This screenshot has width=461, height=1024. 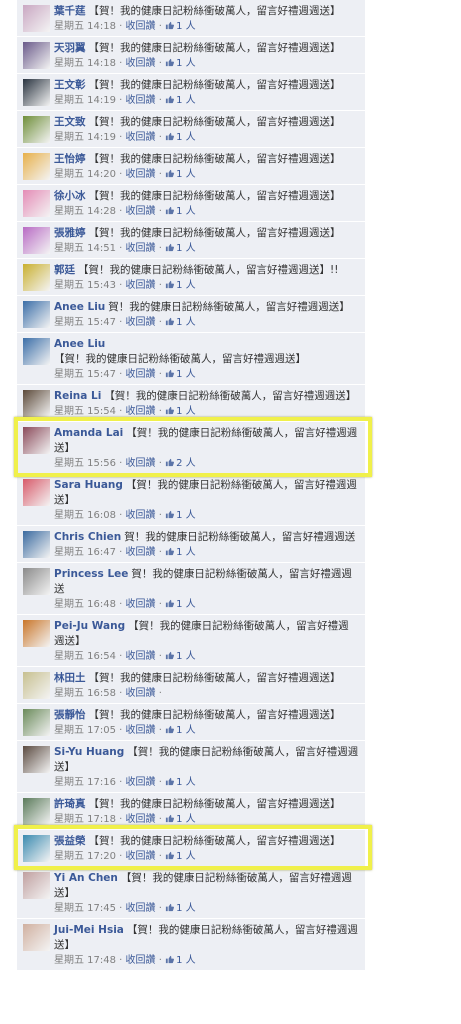 What do you see at coordinates (125, 174) in the screenshot?
I see `comment-meta: 星期五 14:20 · 收回讚 · 1 人` at bounding box center [125, 174].